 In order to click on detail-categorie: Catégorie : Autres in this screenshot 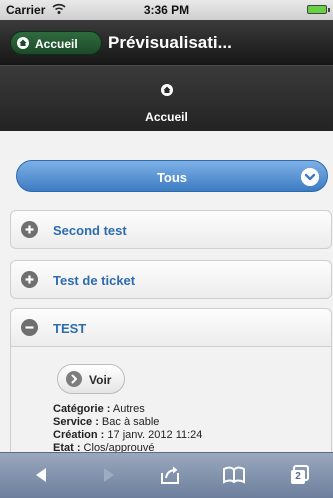, I will do `click(99, 409)`.